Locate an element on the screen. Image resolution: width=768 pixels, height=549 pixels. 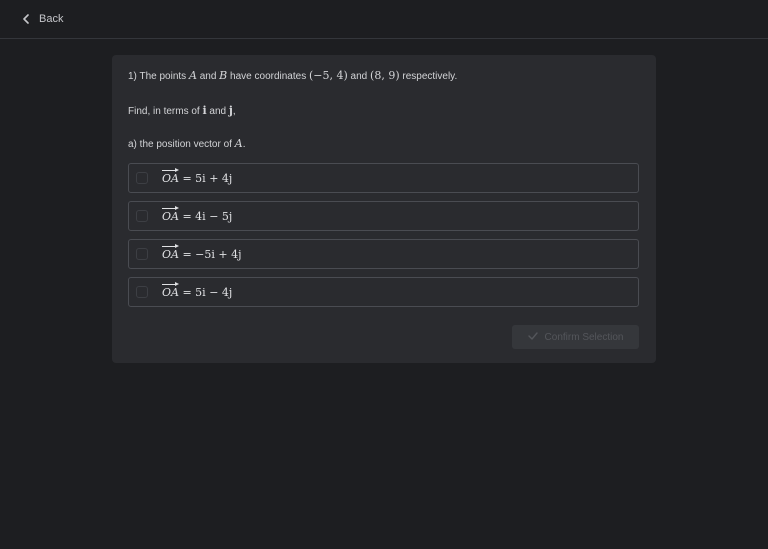
answer-option: OA = 5i + 4j is located at coordinates (383, 178).